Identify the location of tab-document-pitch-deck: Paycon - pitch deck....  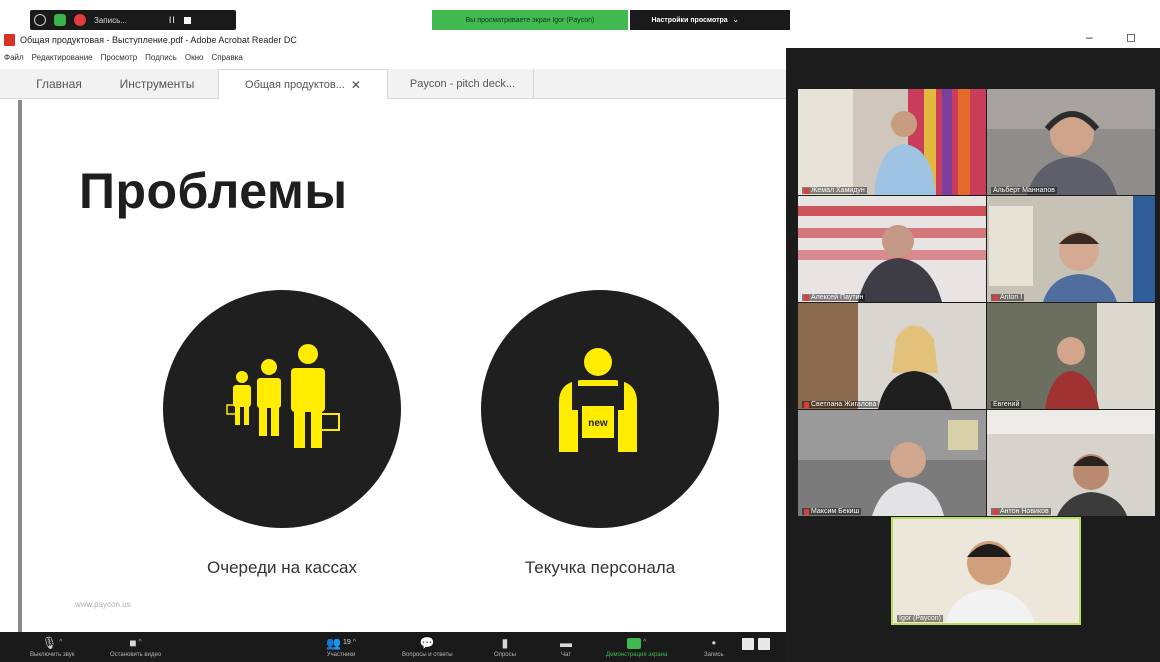
(463, 84).